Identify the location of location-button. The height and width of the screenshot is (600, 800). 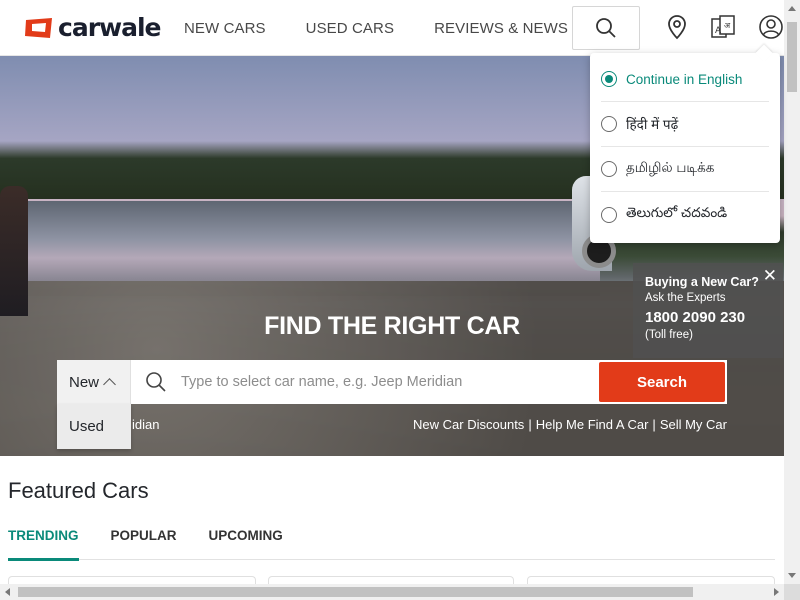
(677, 27).